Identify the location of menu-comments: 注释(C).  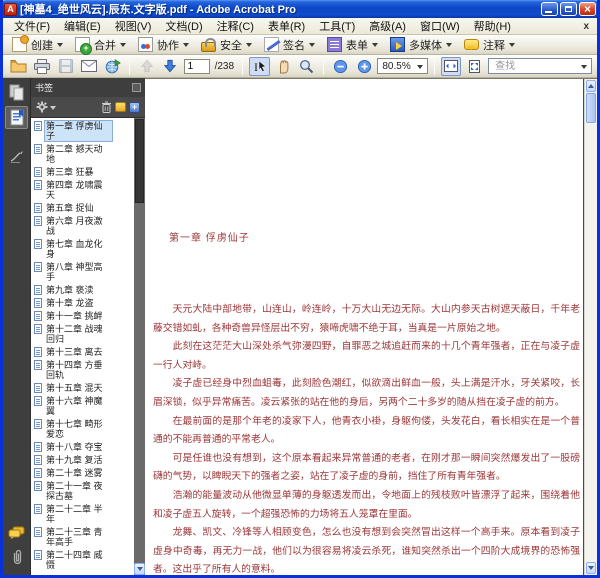
(235, 26).